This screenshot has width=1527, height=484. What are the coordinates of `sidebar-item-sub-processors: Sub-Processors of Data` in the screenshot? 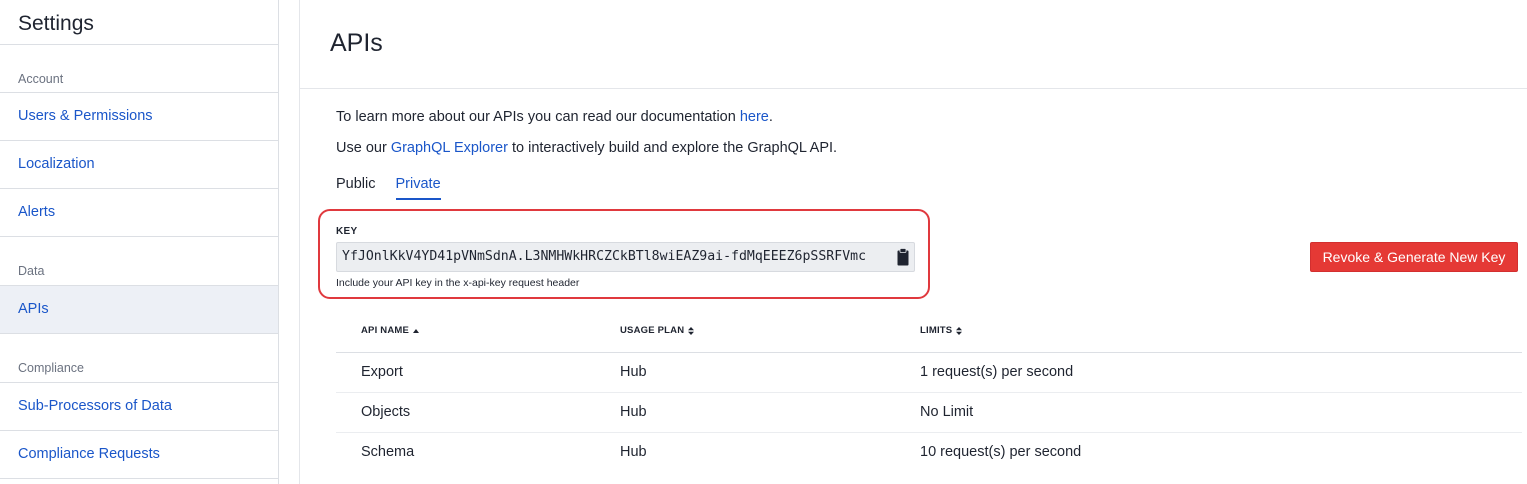 It's located at (139, 406).